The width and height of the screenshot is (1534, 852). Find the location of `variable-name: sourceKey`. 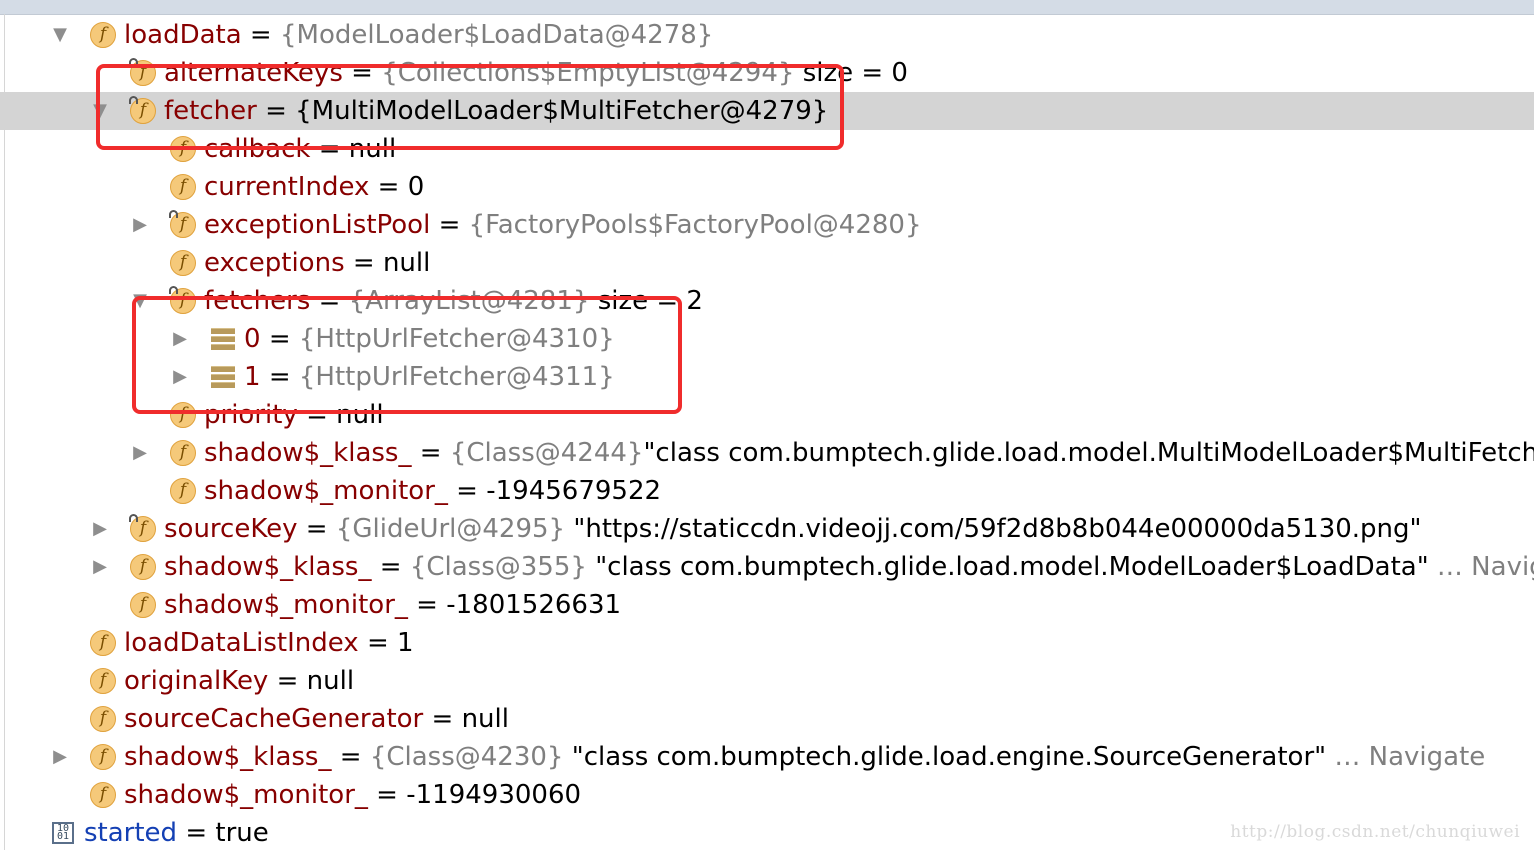

variable-name: sourceKey is located at coordinates (231, 529).